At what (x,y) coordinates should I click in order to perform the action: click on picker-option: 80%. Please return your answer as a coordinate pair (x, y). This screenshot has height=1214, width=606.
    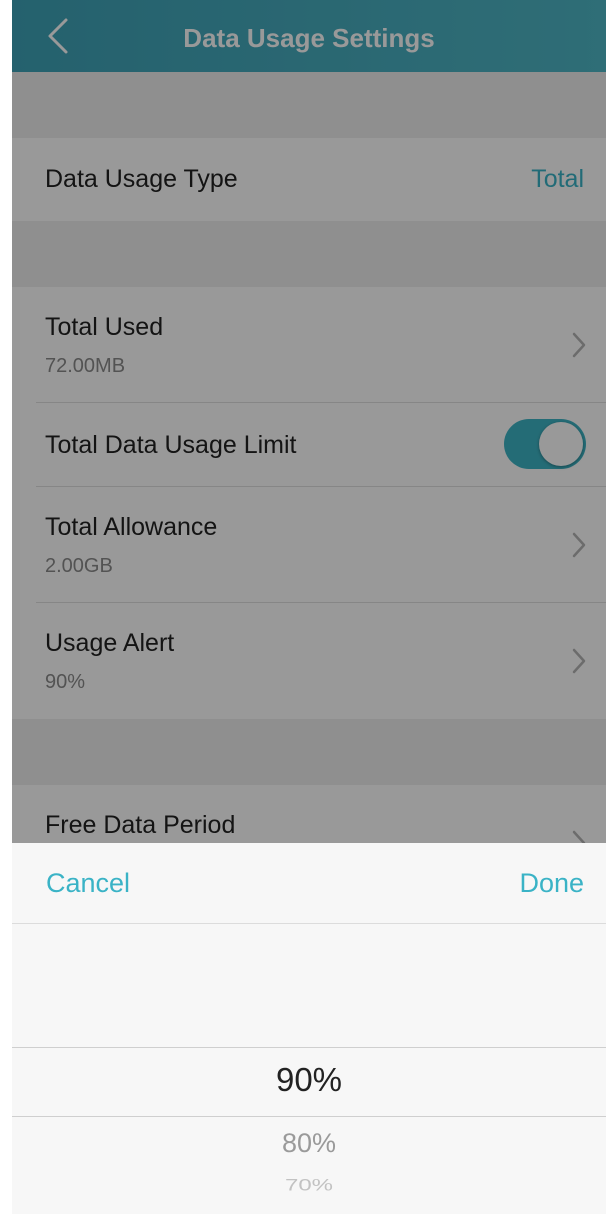
    Looking at the image, I should click on (309, 1143).